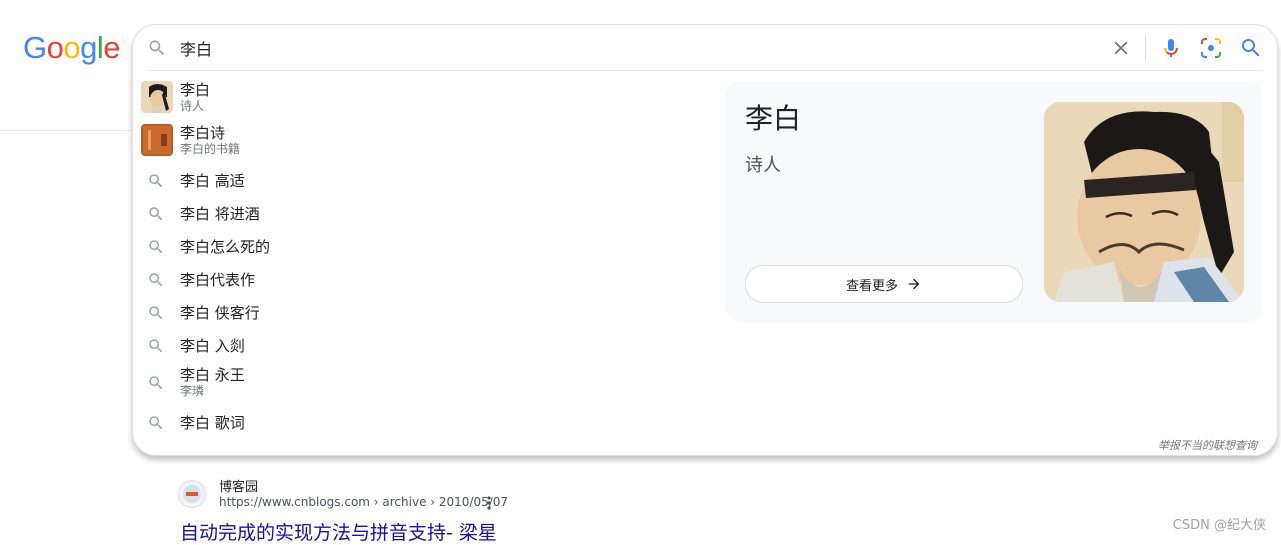  I want to click on suggestion-item-book: 李白诗 李白的书籍, so click(423, 141).